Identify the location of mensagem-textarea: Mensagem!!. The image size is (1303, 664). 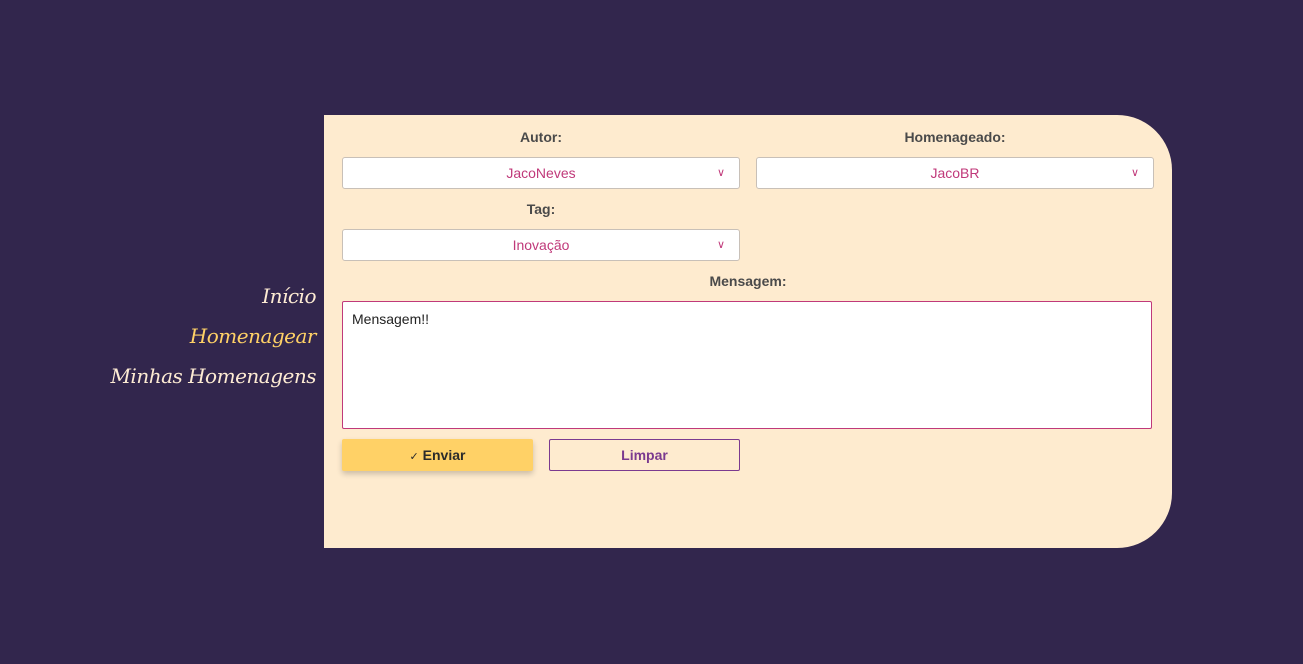
(747, 365).